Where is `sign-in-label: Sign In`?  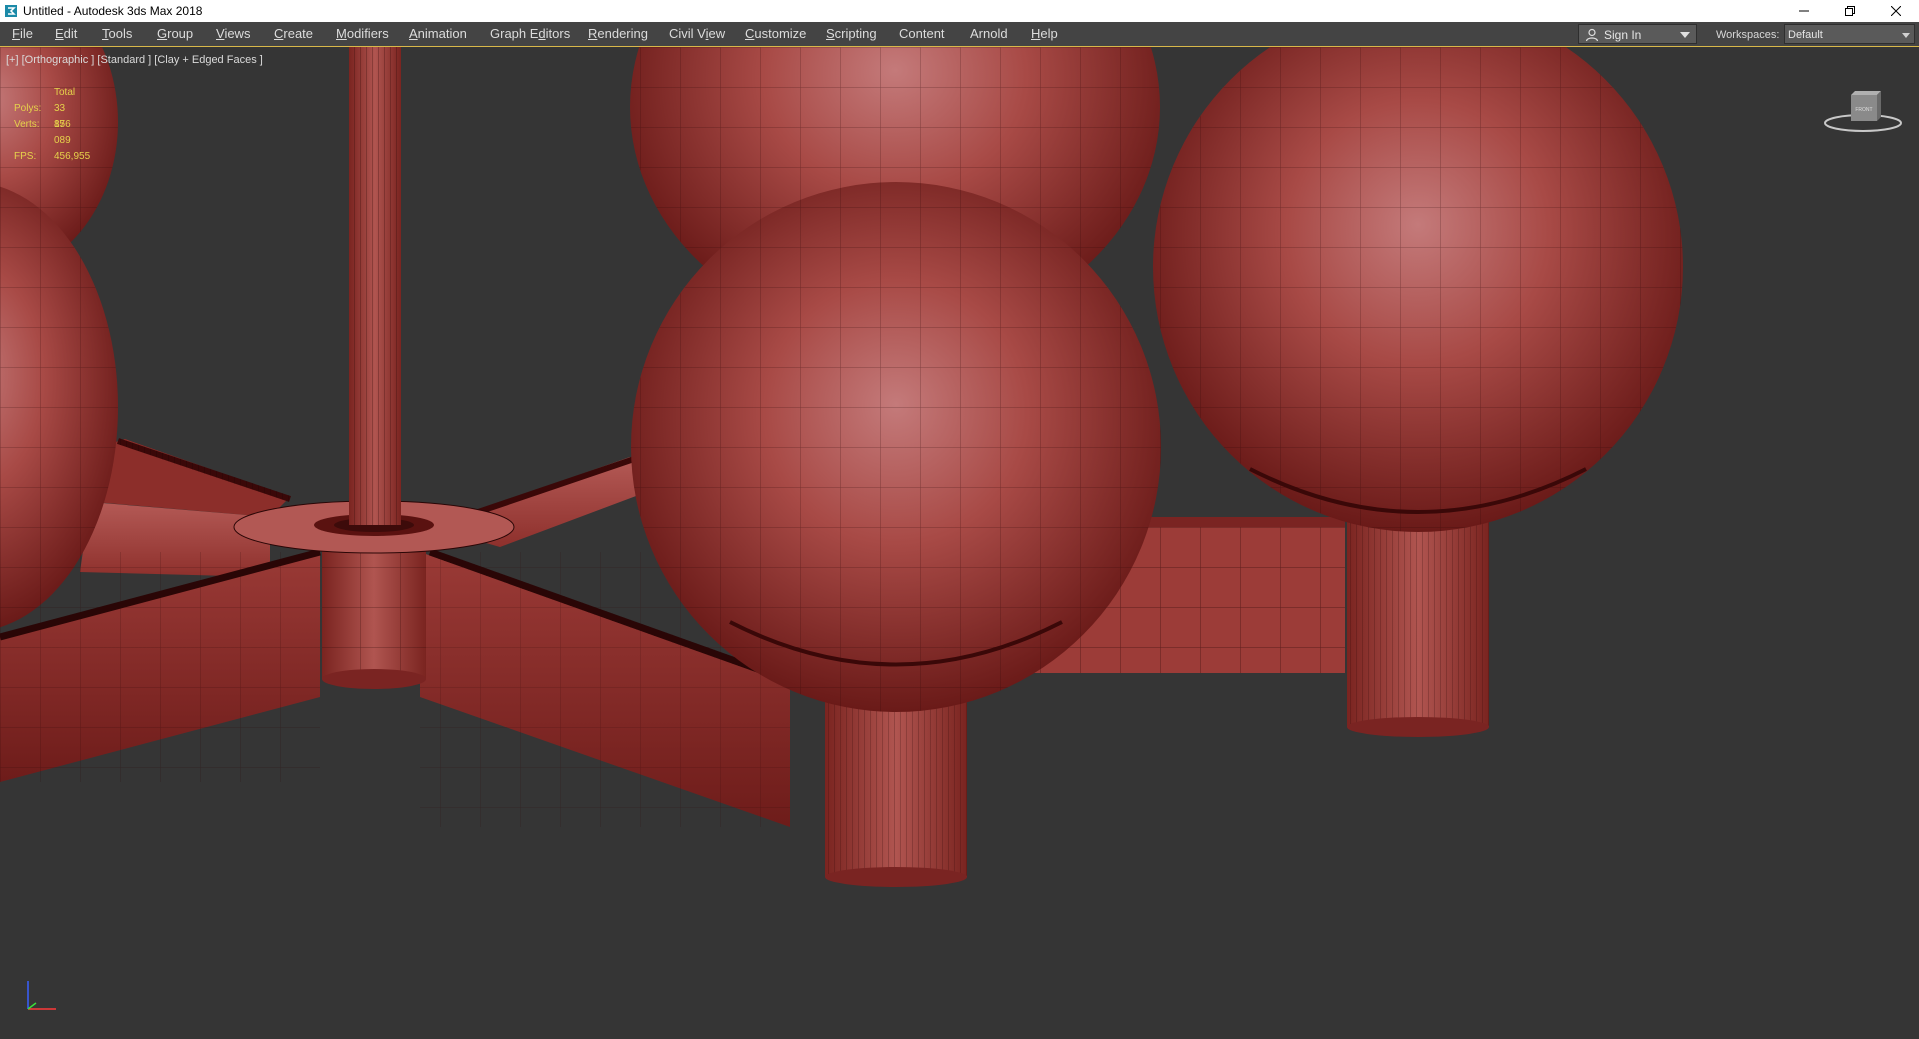
sign-in-label: Sign In is located at coordinates (1623, 35).